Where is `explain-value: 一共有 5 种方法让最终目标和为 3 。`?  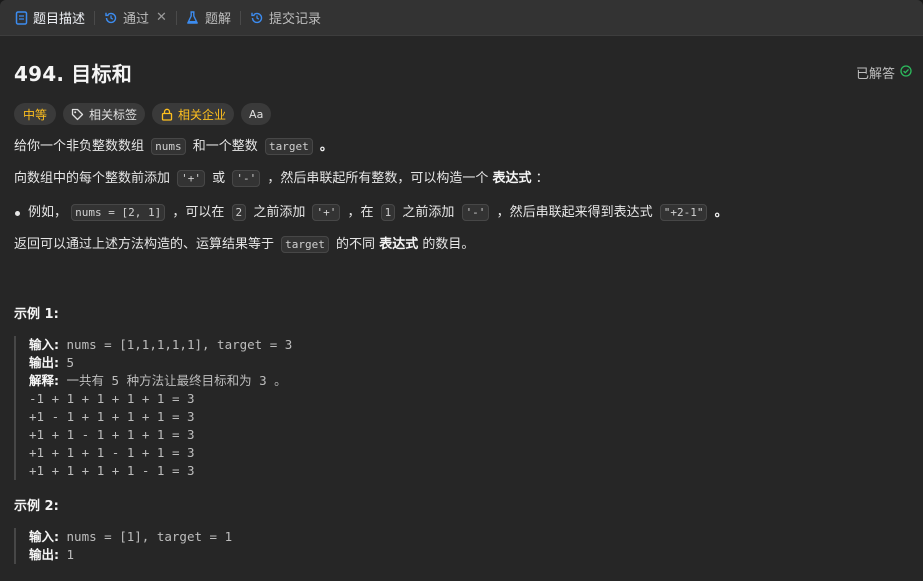
explain-value: 一共有 5 种方法让最终目标和为 3 。 is located at coordinates (176, 380).